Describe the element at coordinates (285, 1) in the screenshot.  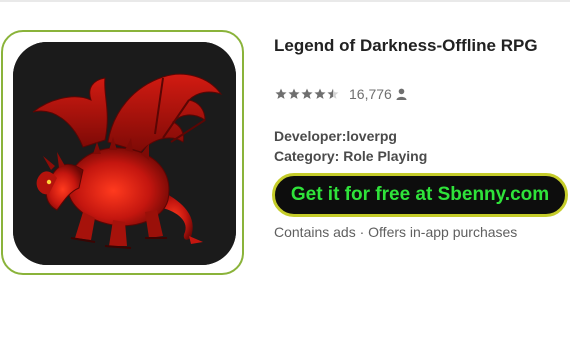
I see `top-divider` at that location.